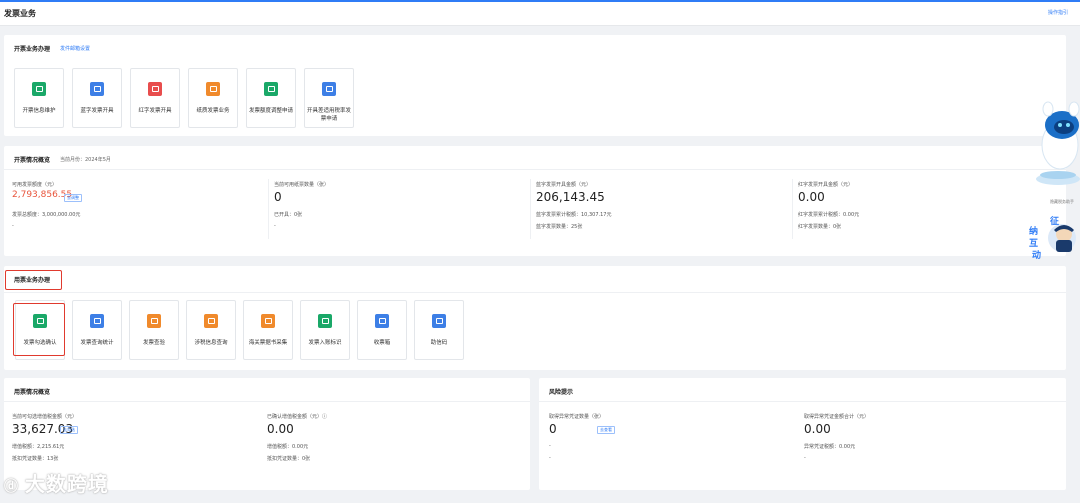  What do you see at coordinates (829, 215) in the screenshot?
I see `stat-line-1: 红字发票累计税额：0.00元` at bounding box center [829, 215].